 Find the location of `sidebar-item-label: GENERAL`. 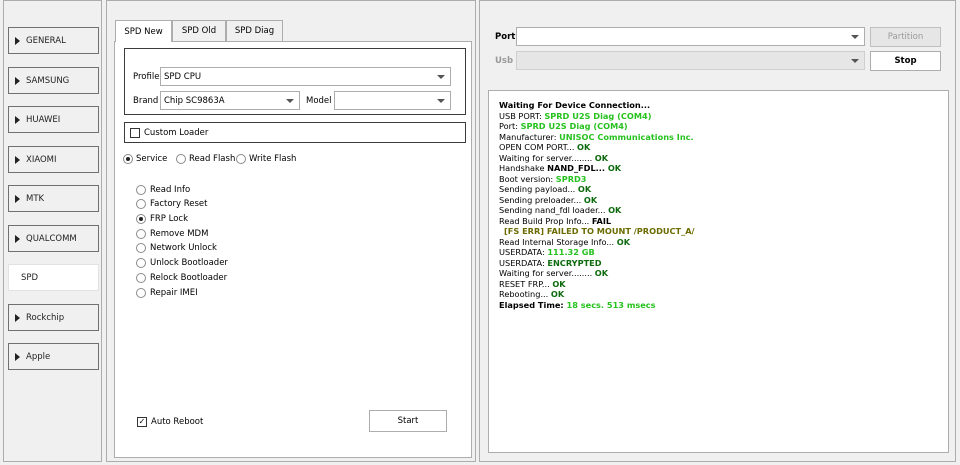

sidebar-item-label: GENERAL is located at coordinates (46, 40).